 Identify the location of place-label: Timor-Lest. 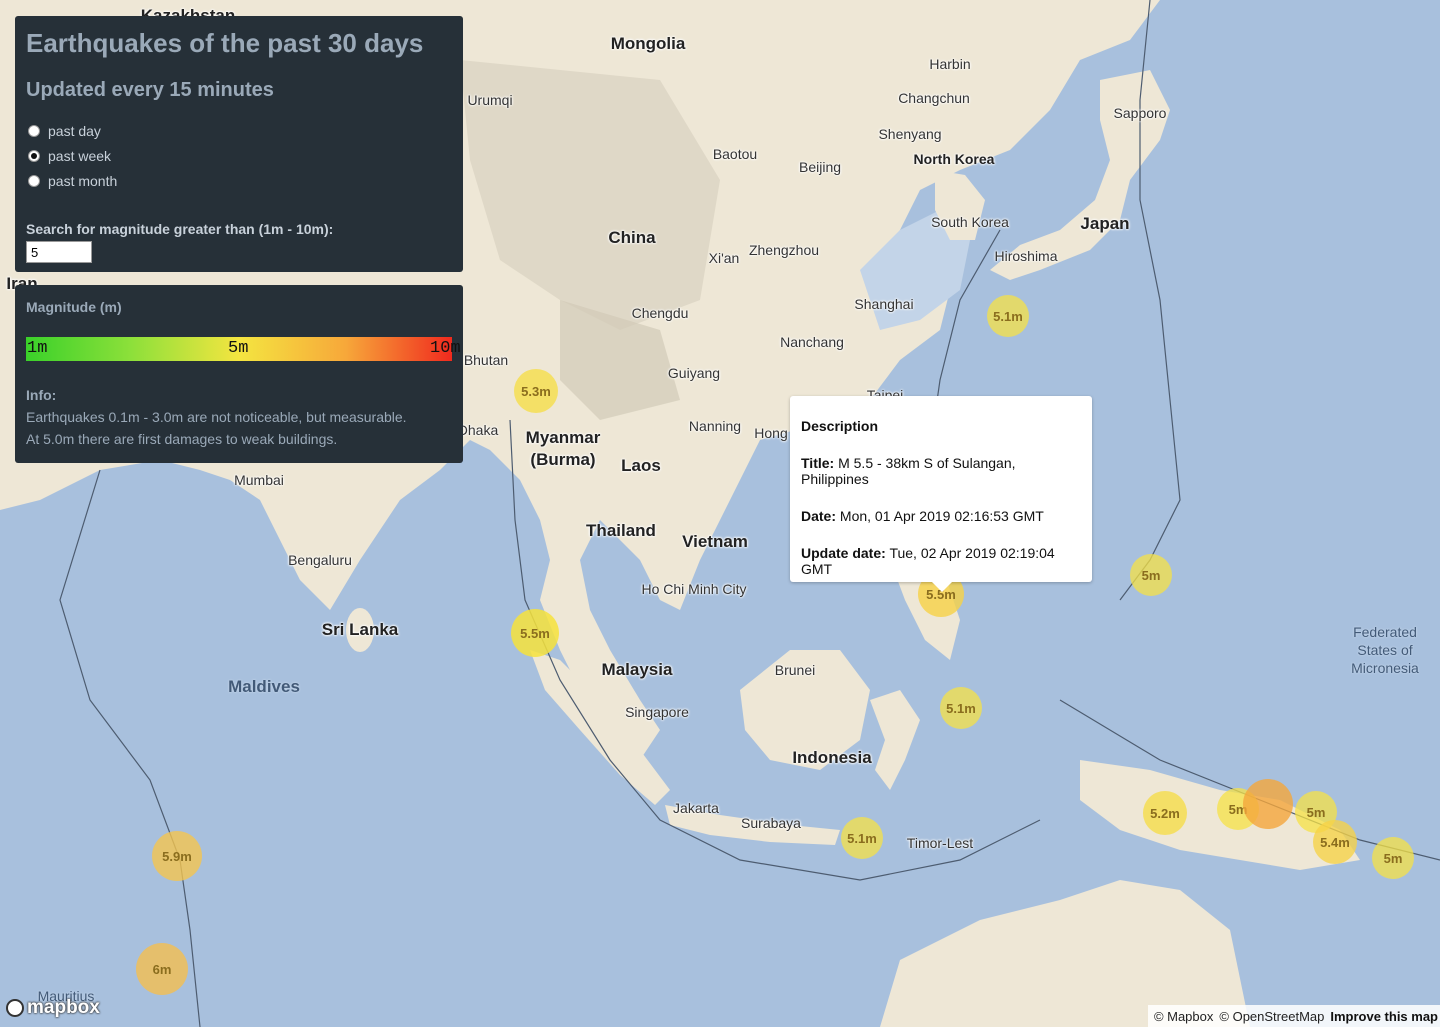
(940, 843).